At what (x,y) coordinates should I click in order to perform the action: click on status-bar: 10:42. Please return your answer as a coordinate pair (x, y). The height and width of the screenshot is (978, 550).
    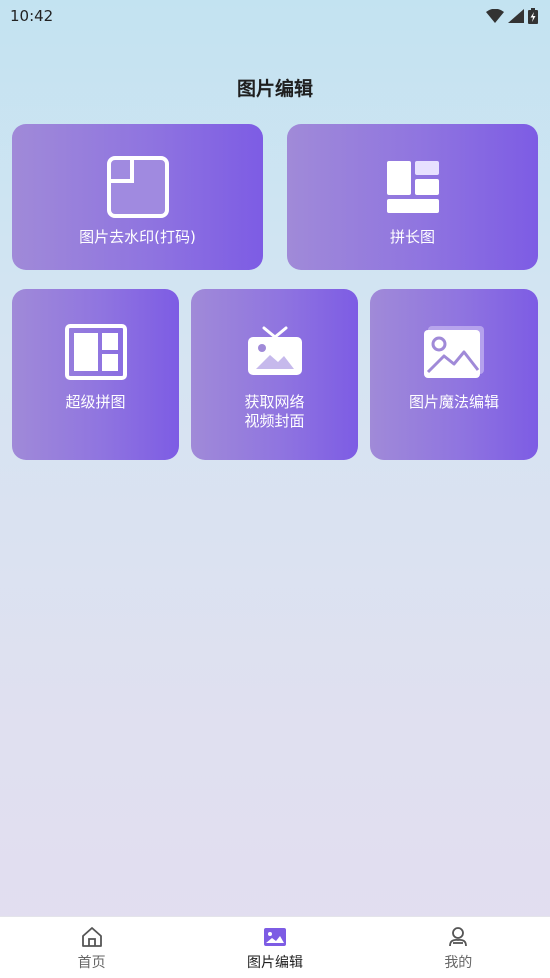
    Looking at the image, I should click on (275, 16).